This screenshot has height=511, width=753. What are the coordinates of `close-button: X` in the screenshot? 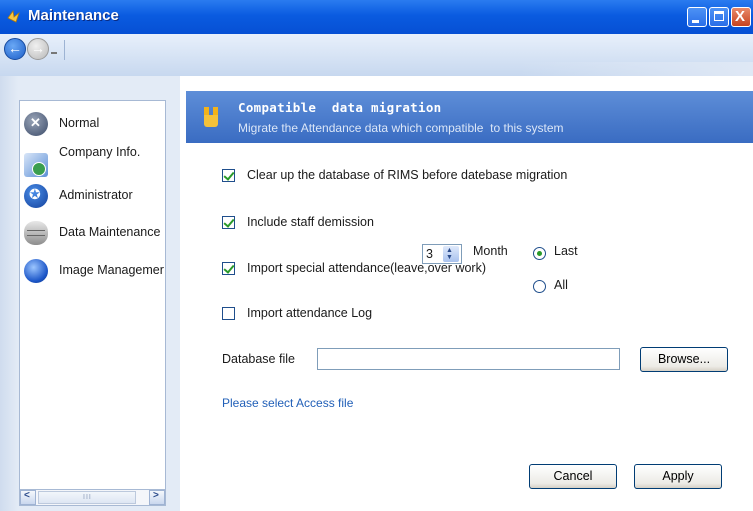 It's located at (741, 17).